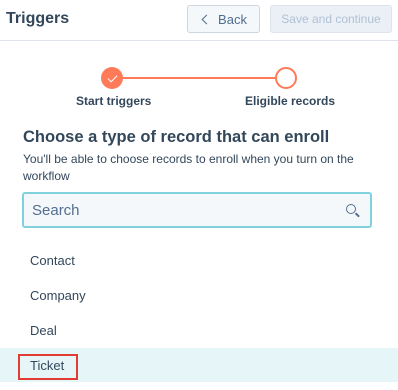 This screenshot has height=390, width=398. What do you see at coordinates (199, 78) in the screenshot?
I see `stepper-line` at bounding box center [199, 78].